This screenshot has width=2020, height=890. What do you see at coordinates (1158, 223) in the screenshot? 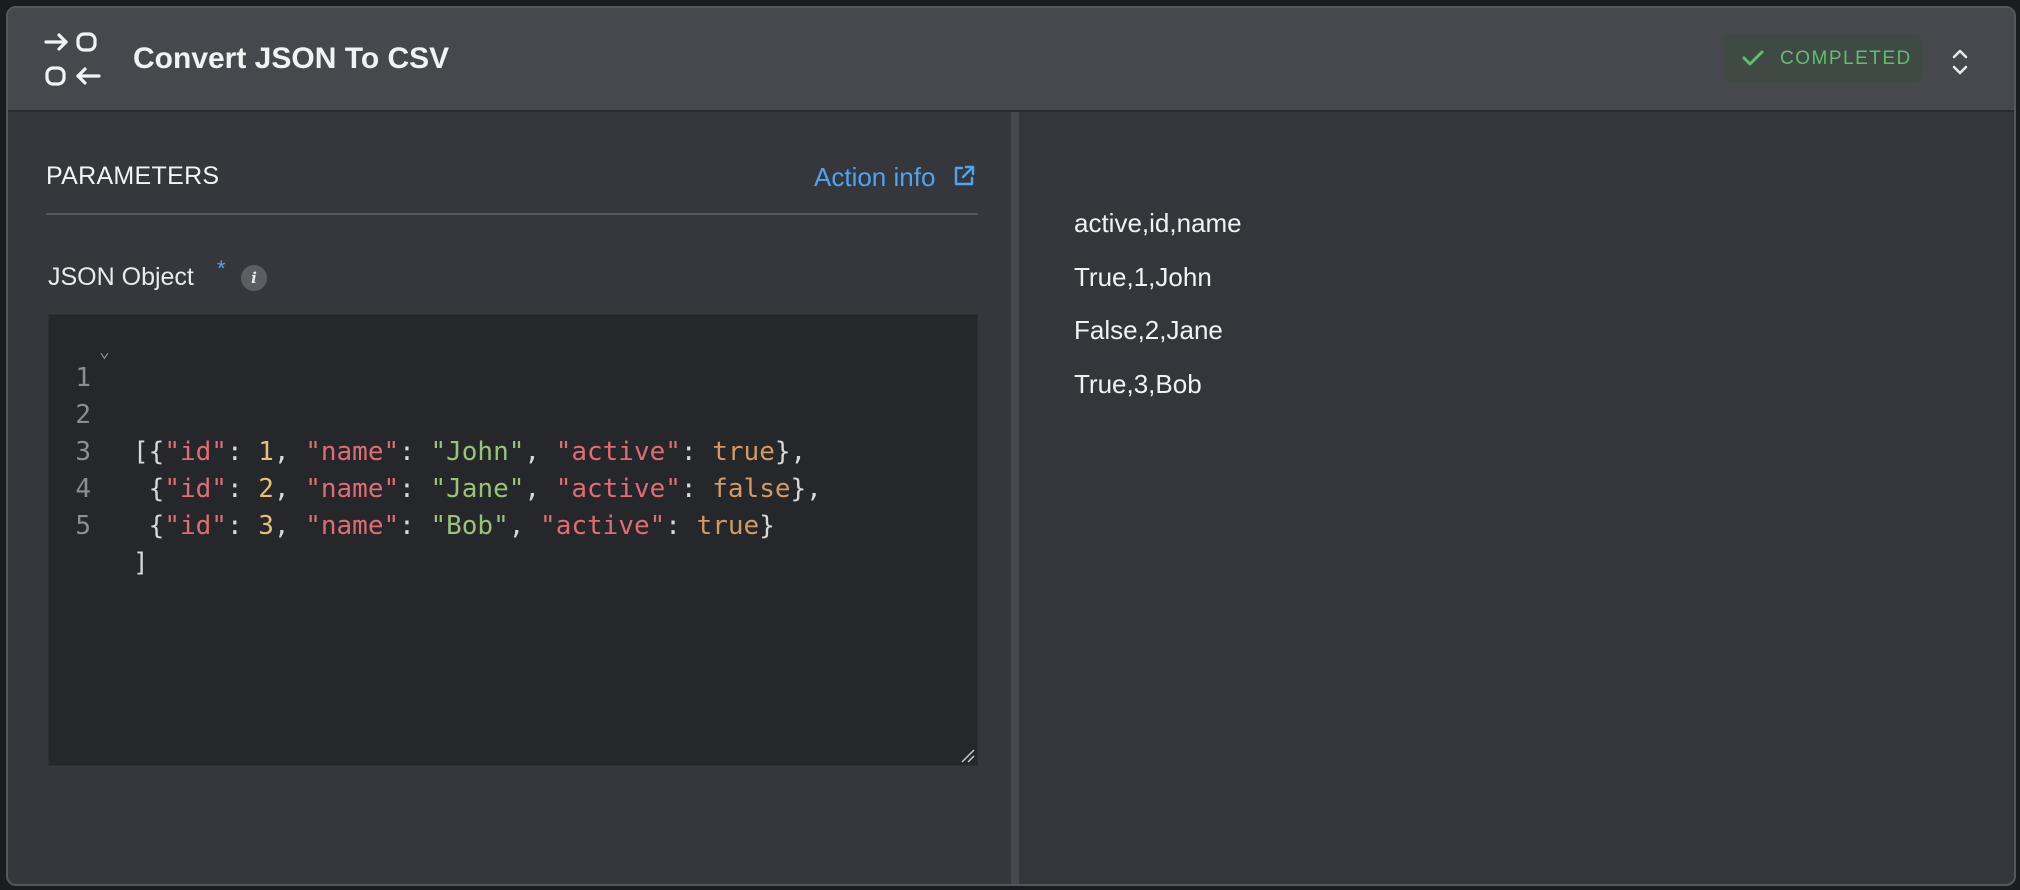
I see `csv-output-line: active,id,name` at bounding box center [1158, 223].